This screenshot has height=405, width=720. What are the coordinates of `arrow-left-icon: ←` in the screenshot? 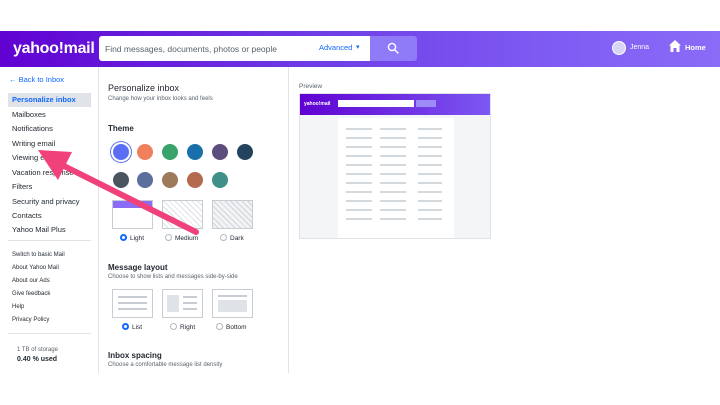 It's located at (13, 79).